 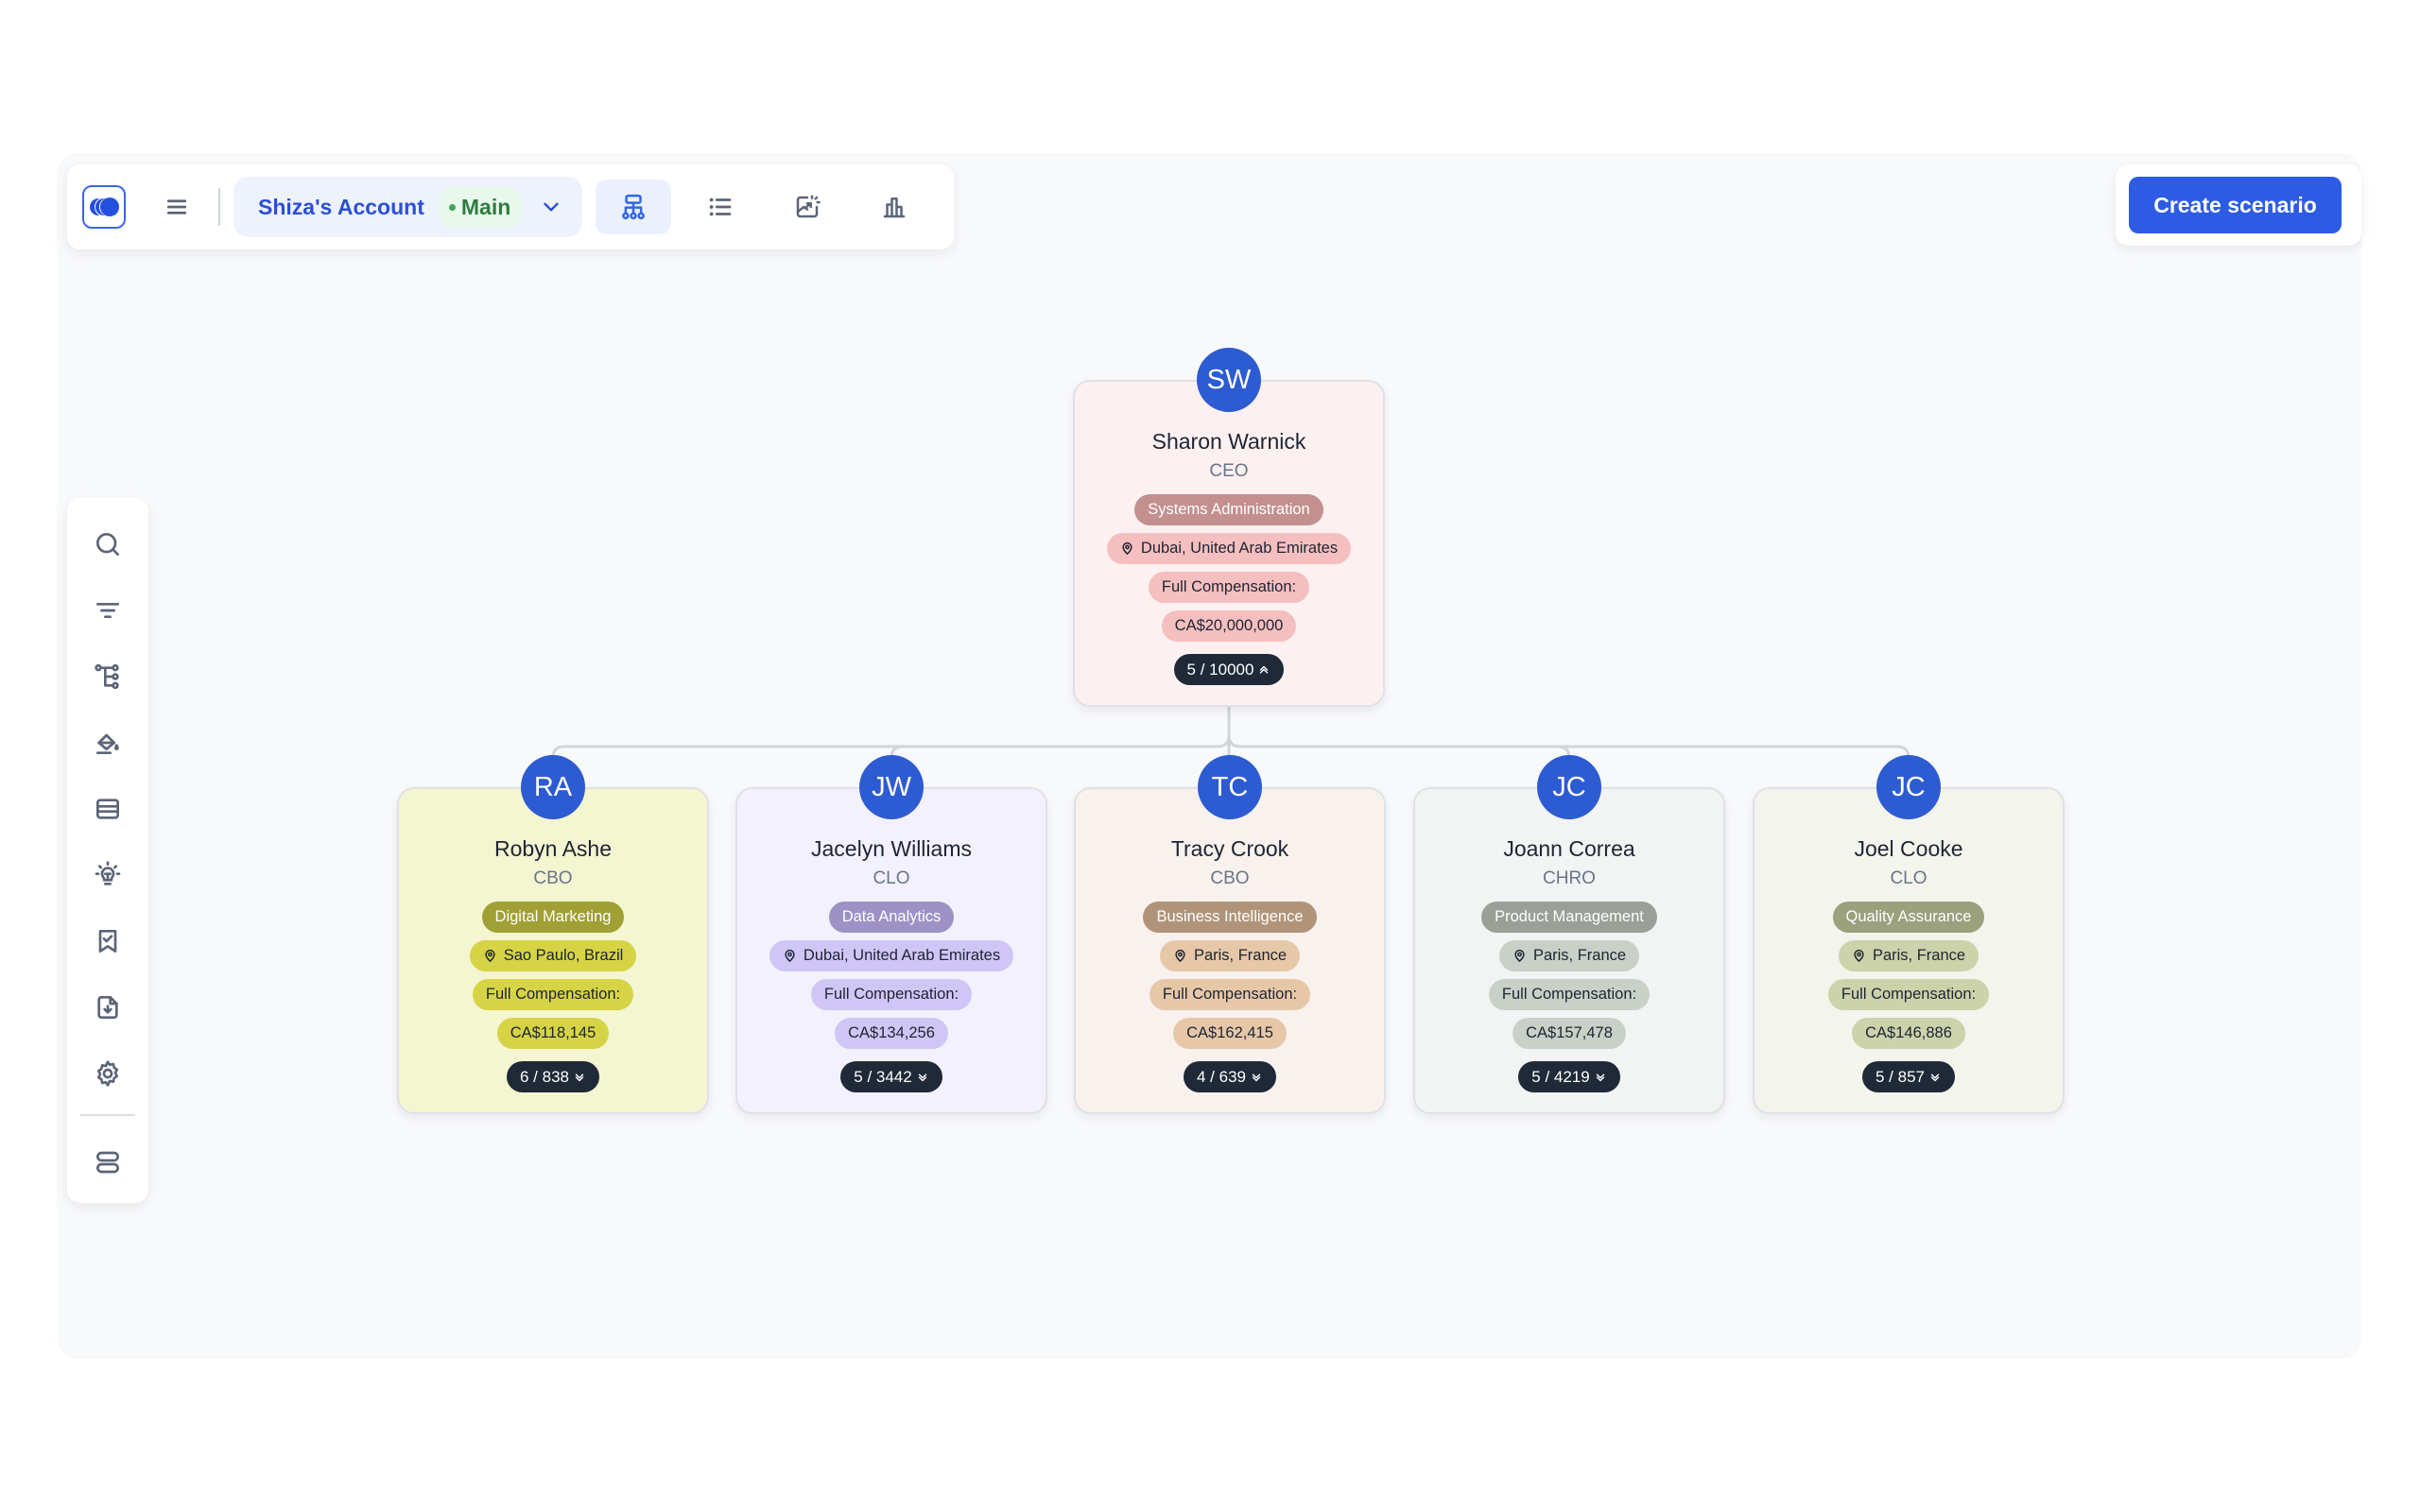 I want to click on reports-toggle: 5 / 3442, so click(x=891, y=1076).